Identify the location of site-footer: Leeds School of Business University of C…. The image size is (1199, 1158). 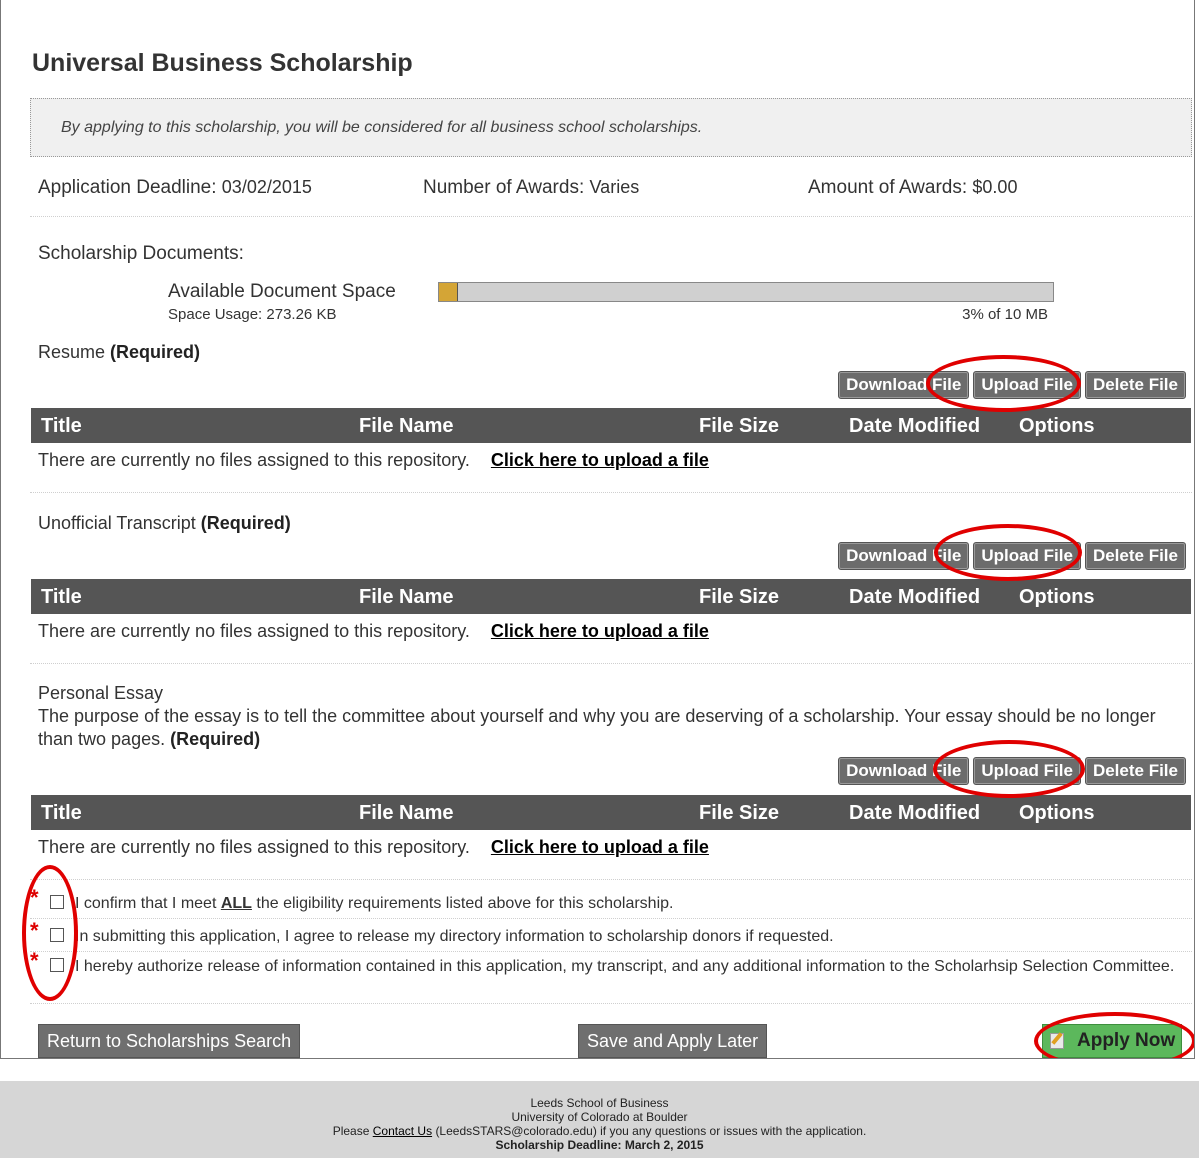
(599, 1119).